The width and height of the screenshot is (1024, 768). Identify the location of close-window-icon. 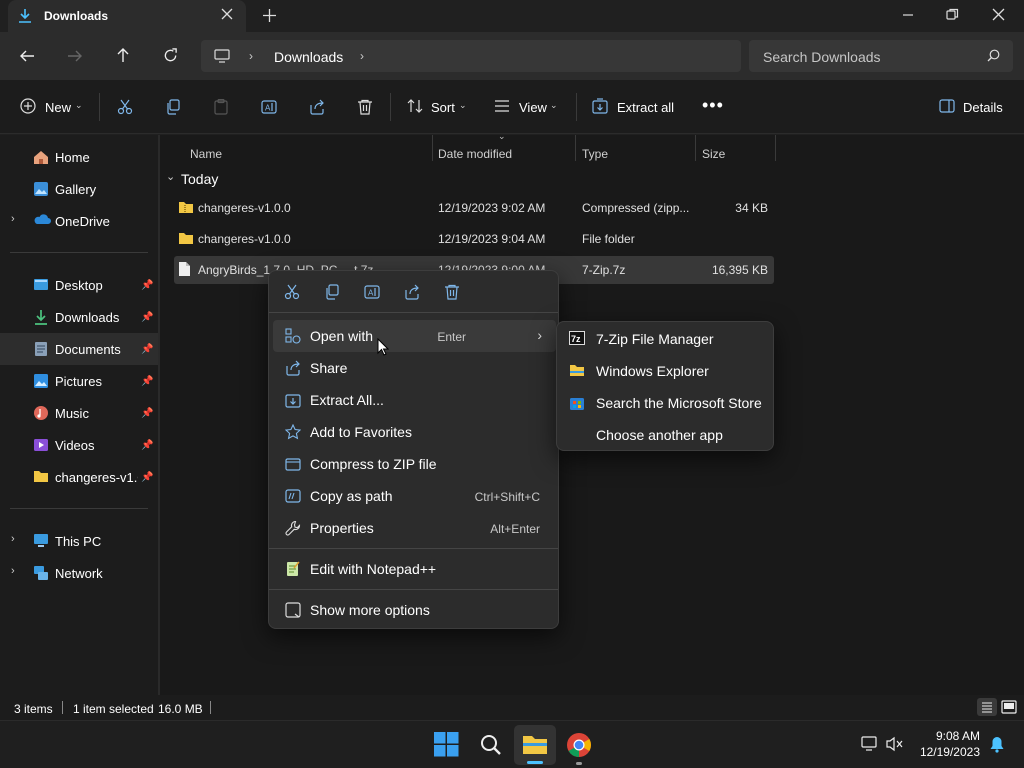
(998, 14).